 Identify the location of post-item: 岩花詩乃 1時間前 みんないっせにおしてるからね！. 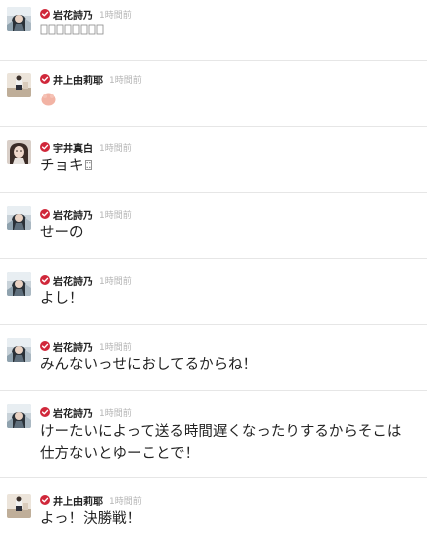
(213, 357).